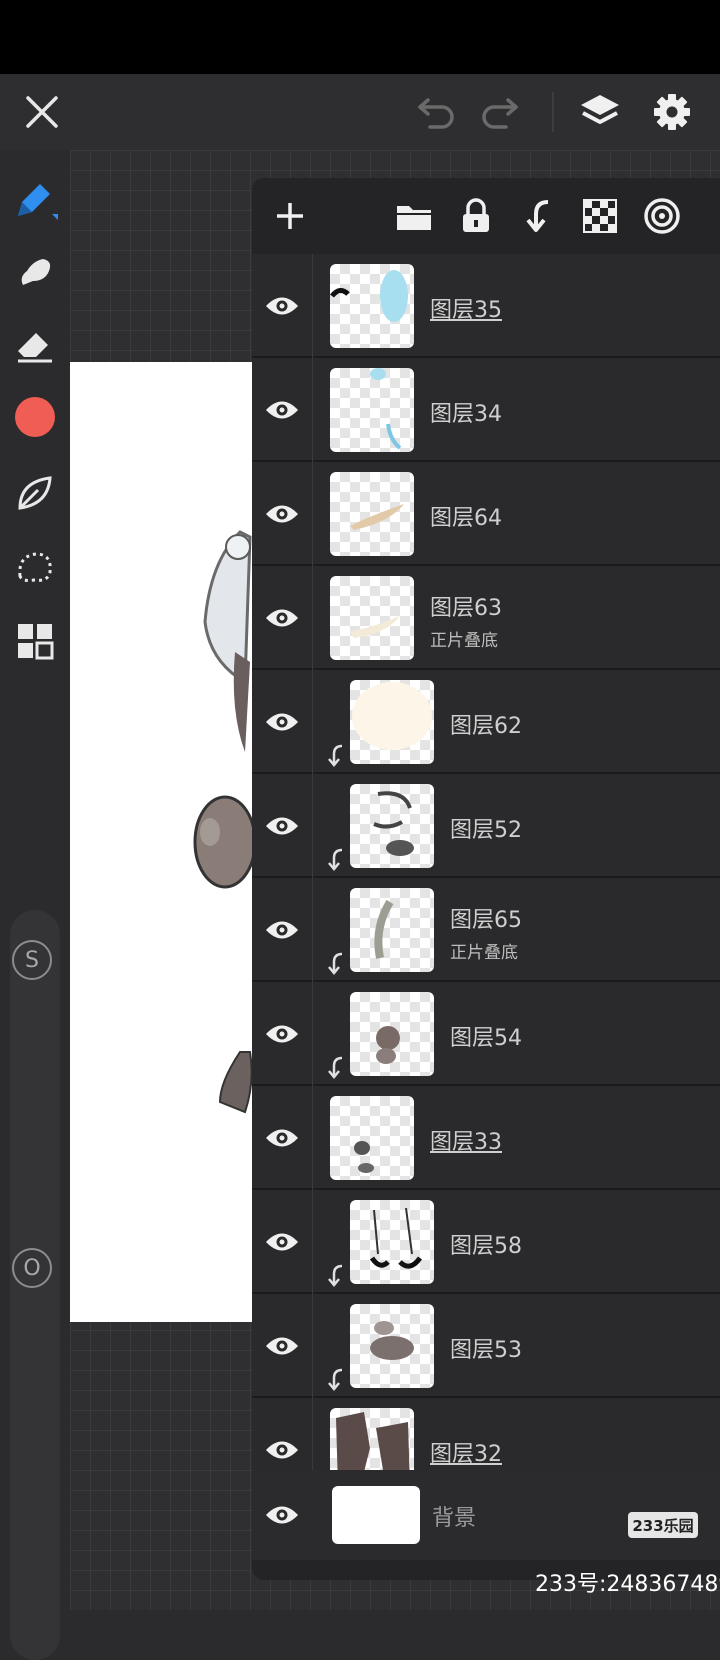 Image resolution: width=720 pixels, height=1660 pixels. Describe the element at coordinates (662, 216) in the screenshot. I see `target-icon` at that location.